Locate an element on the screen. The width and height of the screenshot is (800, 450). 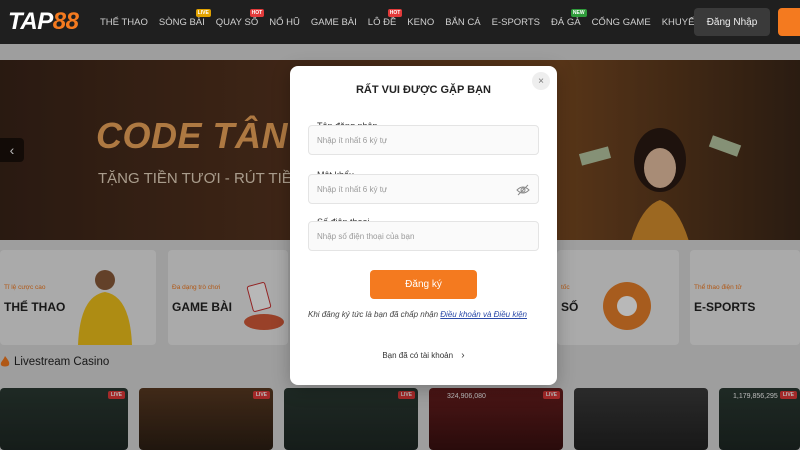
phone-field-wrapper is located at coordinates (423, 236).